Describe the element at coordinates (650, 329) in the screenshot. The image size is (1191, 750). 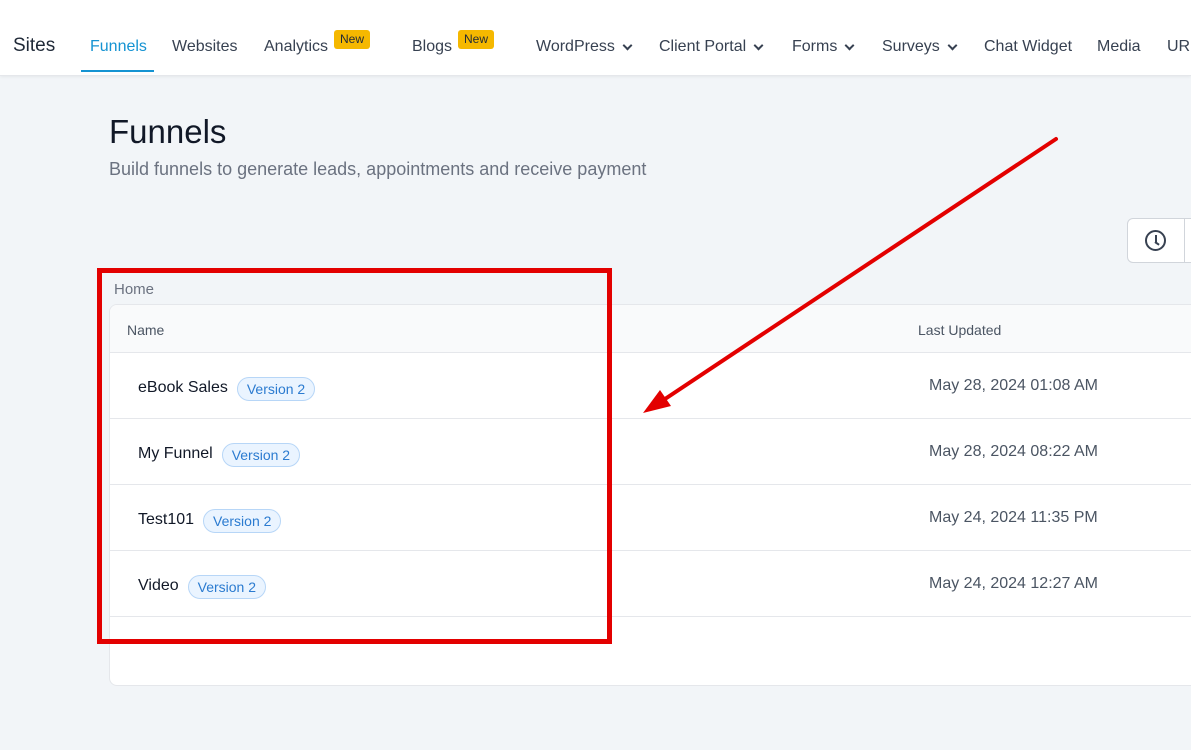
I see `table-header: Name Last Updated` at that location.